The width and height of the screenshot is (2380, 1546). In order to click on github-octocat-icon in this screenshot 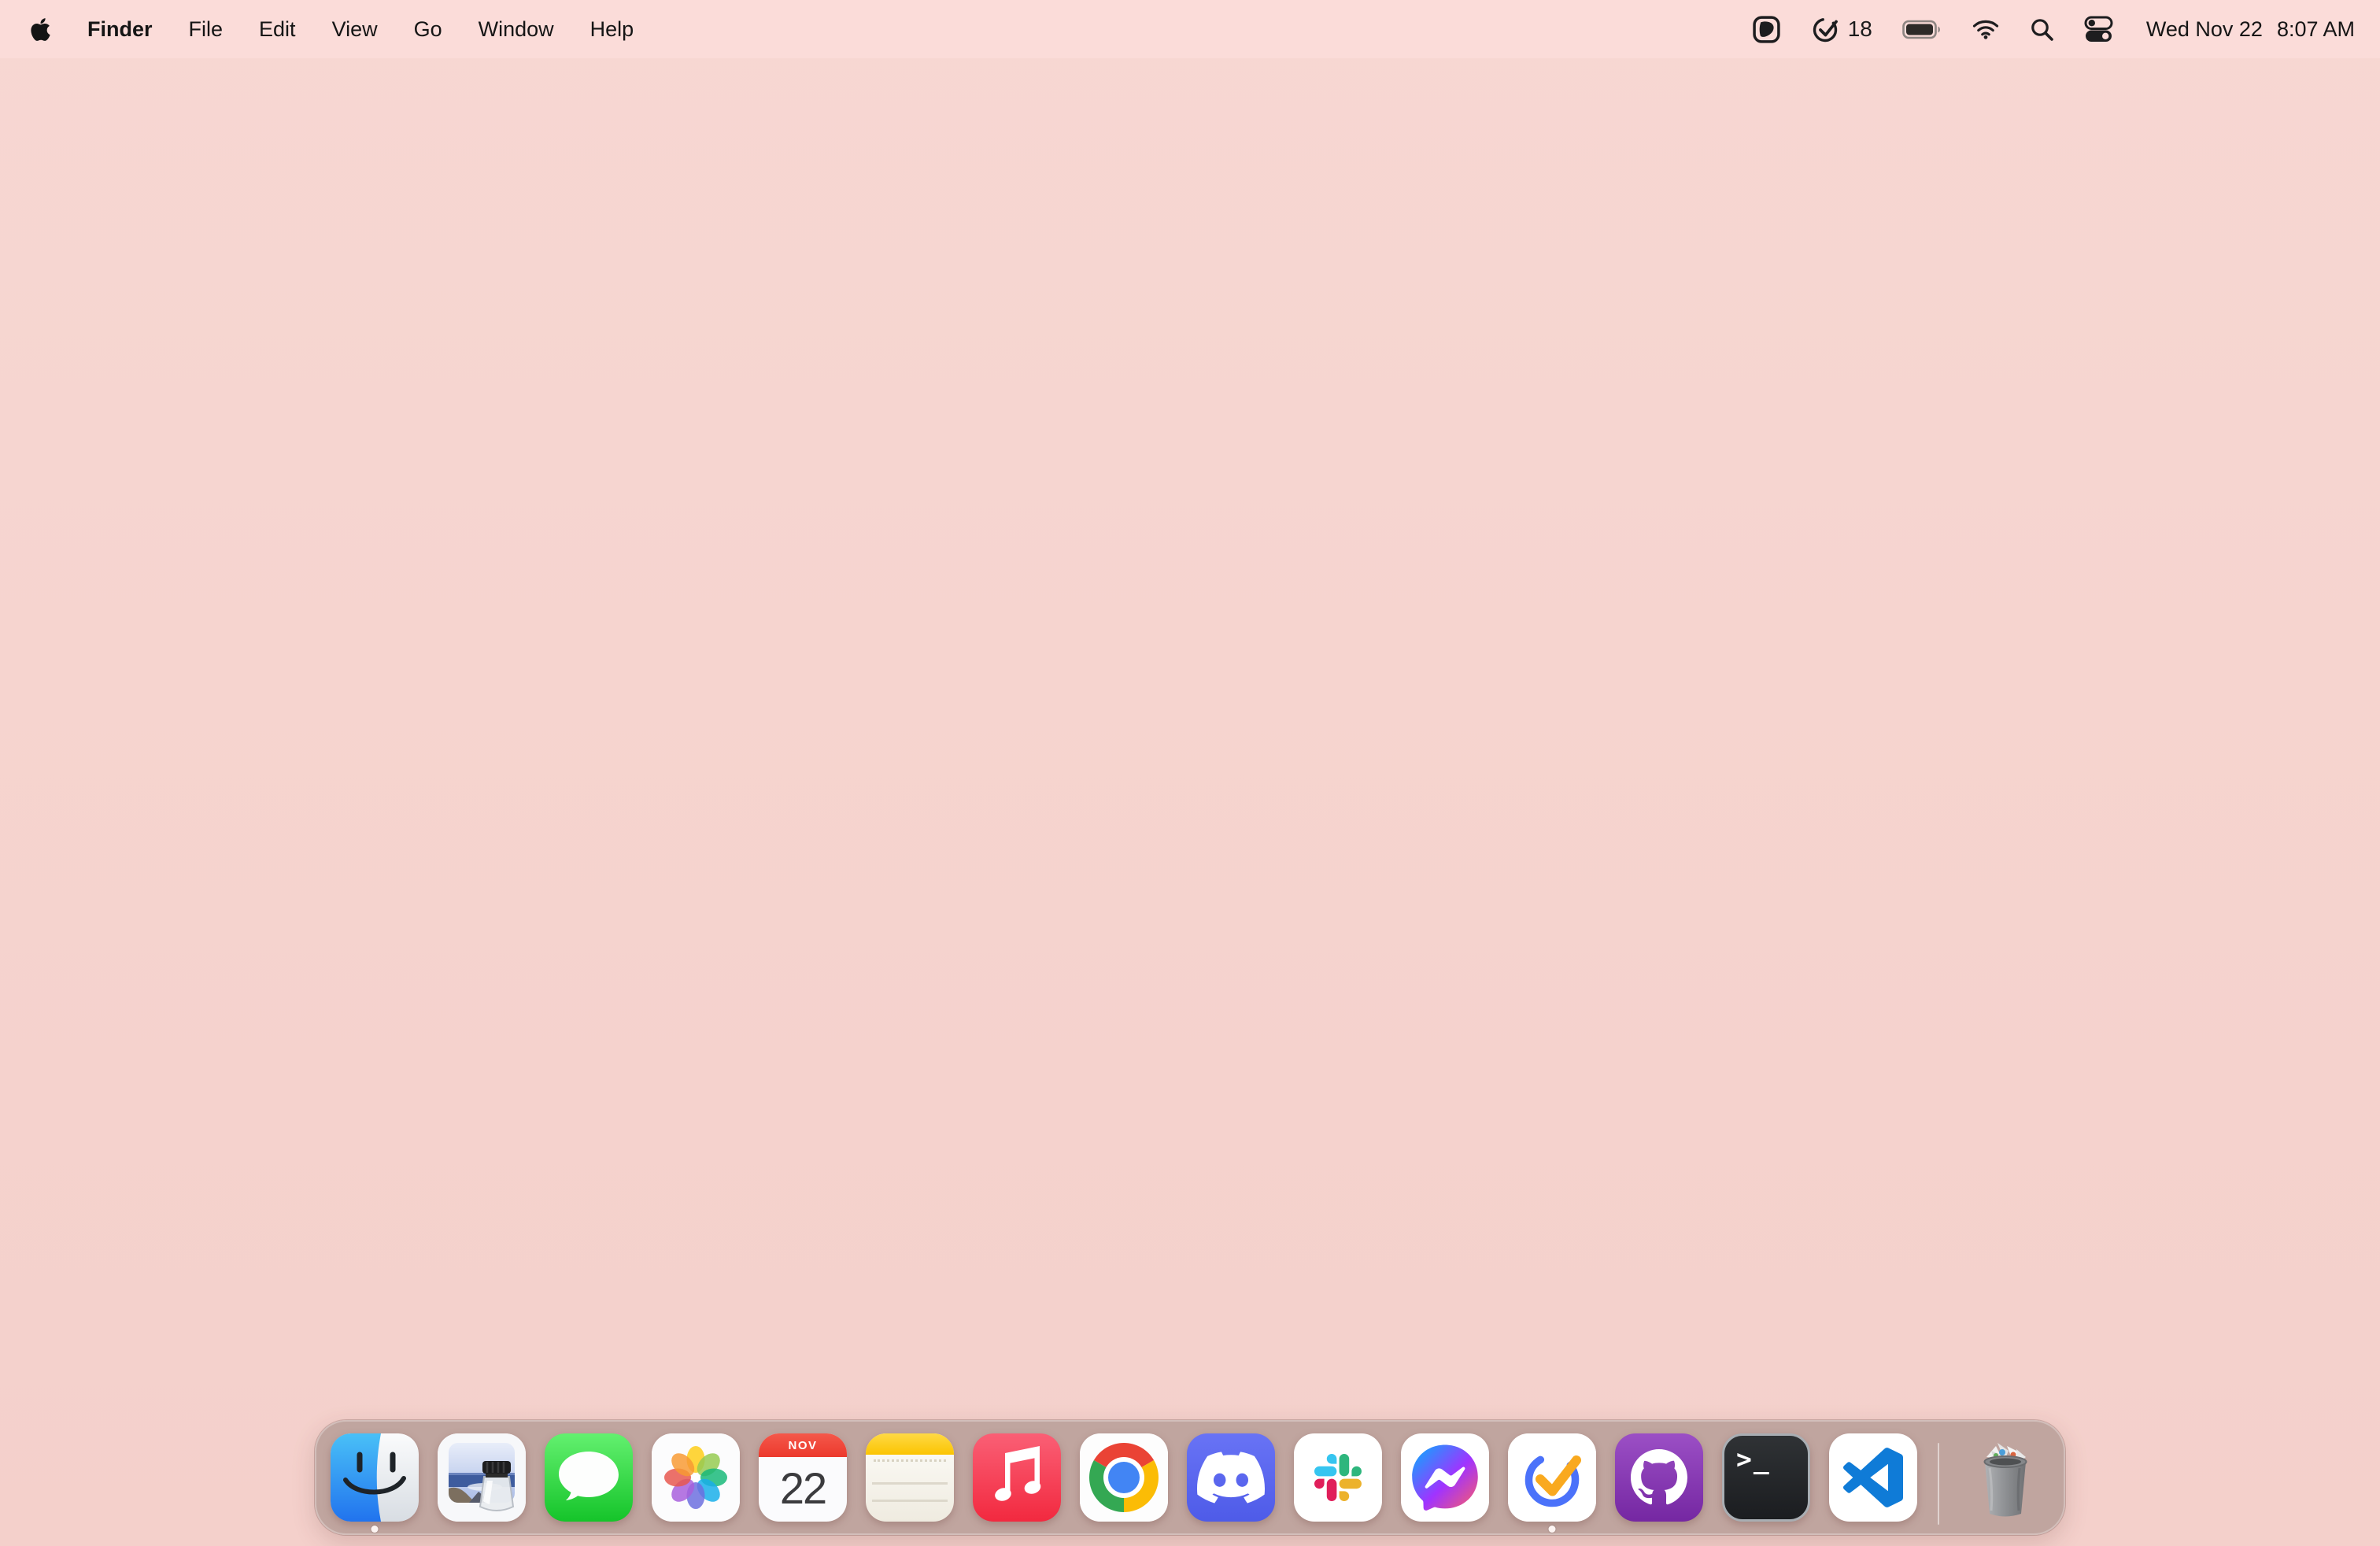, I will do `click(1659, 1477)`.